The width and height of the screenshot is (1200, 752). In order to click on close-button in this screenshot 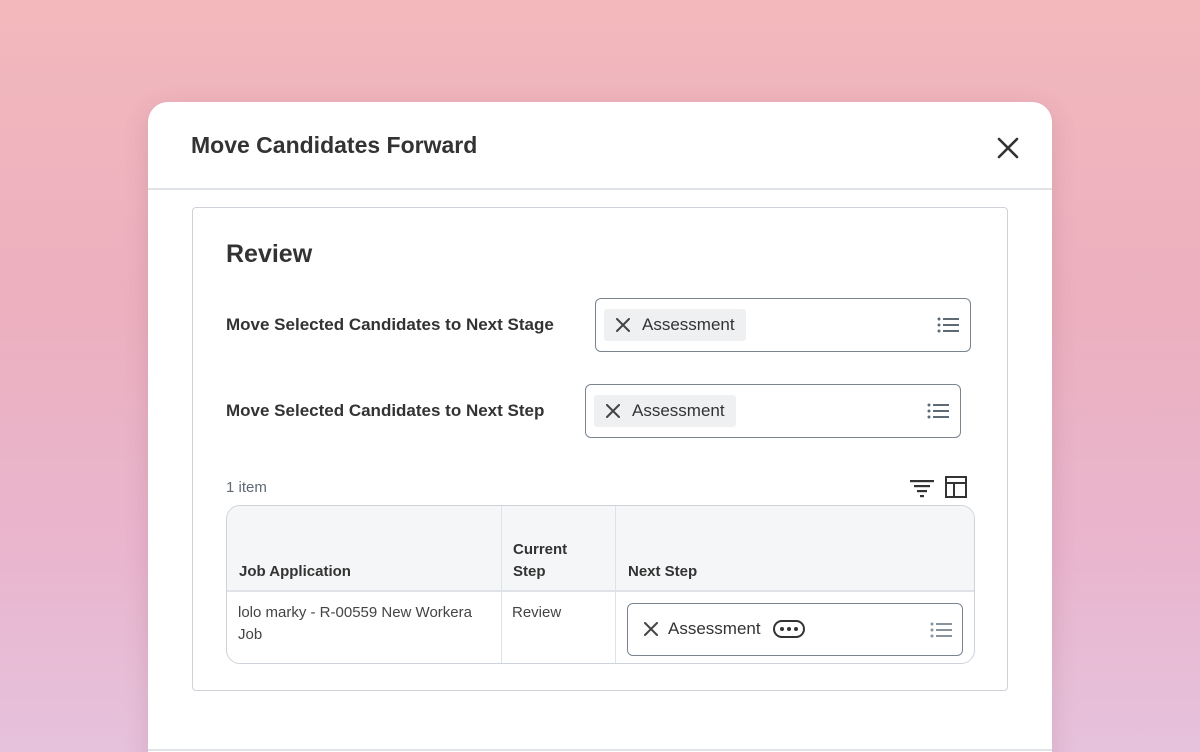, I will do `click(1008, 148)`.